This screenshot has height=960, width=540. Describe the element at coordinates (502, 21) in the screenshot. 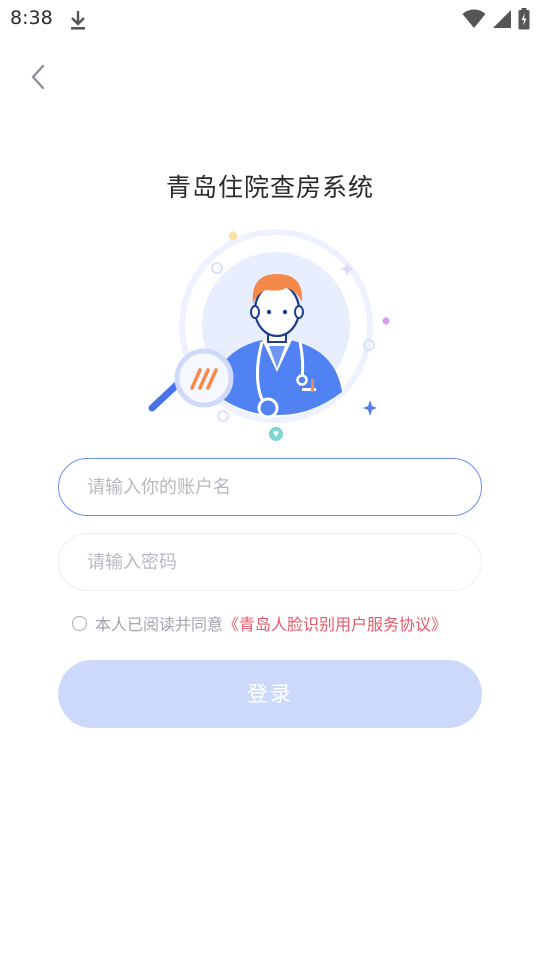

I see `signal-icon` at that location.